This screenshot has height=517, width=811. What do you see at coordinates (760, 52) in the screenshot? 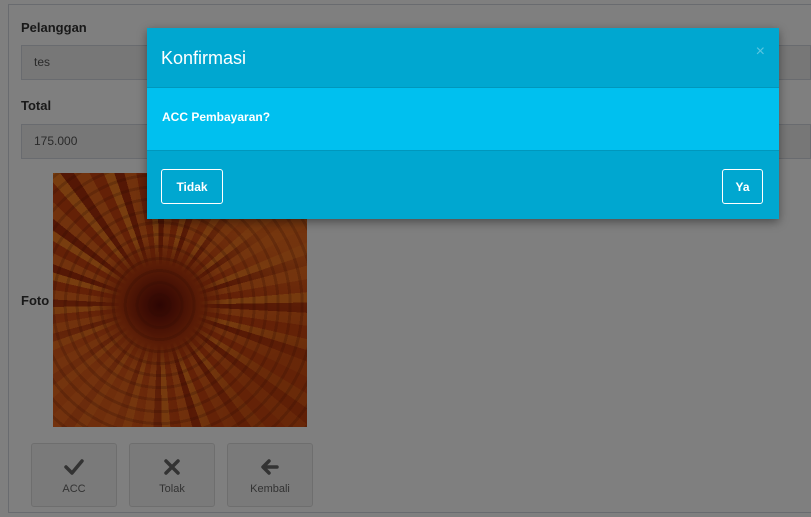
I see `close-icon: ×` at bounding box center [760, 52].